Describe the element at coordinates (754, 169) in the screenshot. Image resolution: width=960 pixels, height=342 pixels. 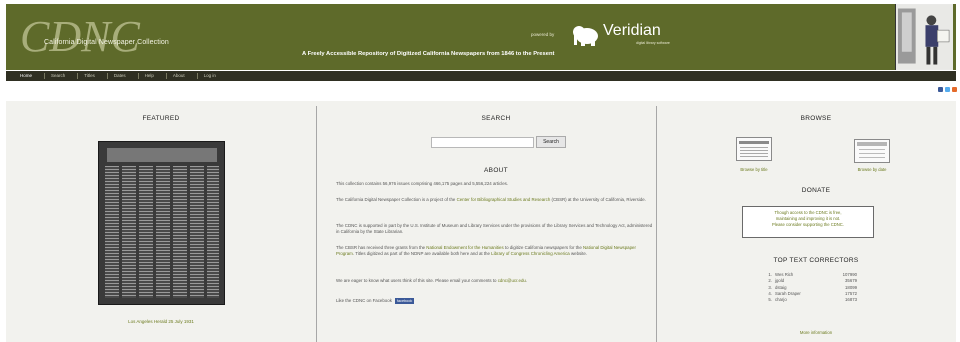
I see `browse-by-title-link: Browse by title` at that location.